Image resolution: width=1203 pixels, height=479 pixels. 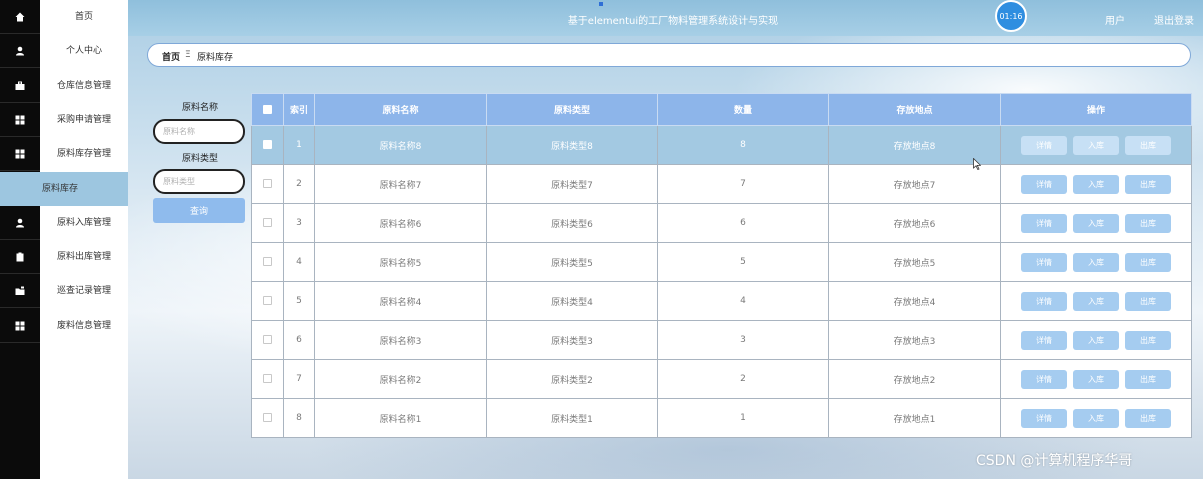 I want to click on table-row: 2 原料名称7 原料类型7 7 存放地点7 详情 入库 出库, so click(x=721, y=184).